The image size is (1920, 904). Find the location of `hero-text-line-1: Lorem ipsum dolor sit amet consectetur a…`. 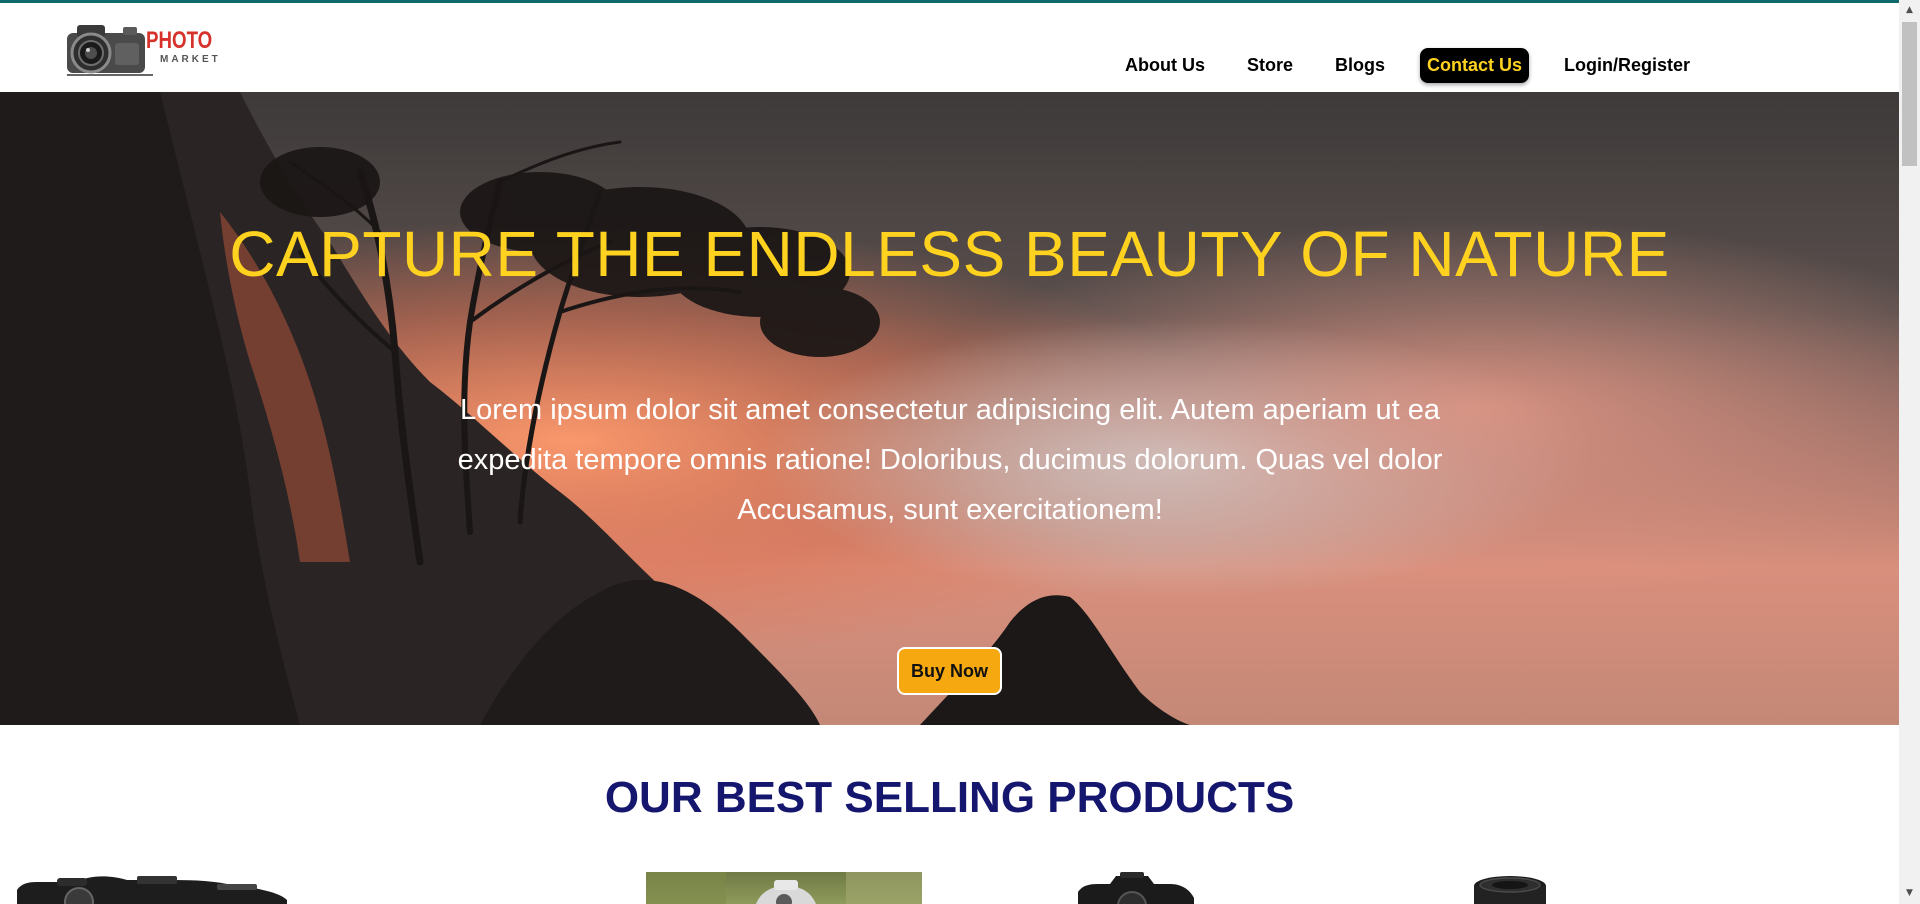

hero-text-line-1: Lorem ipsum dolor sit amet consectetur a… is located at coordinates (950, 410).